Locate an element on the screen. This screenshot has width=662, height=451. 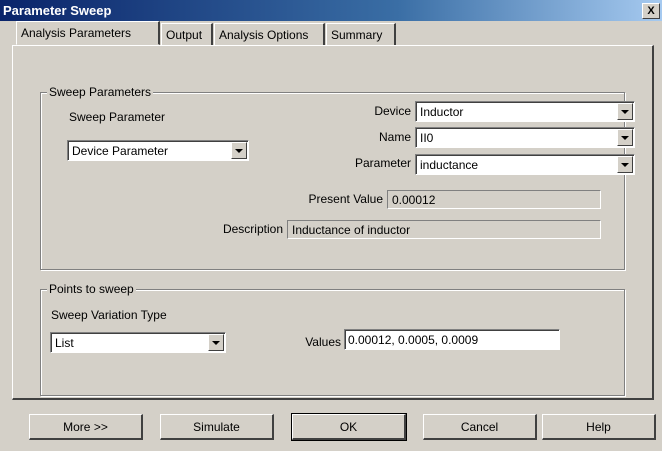
select-value: Device Parameter is located at coordinates (120, 151).